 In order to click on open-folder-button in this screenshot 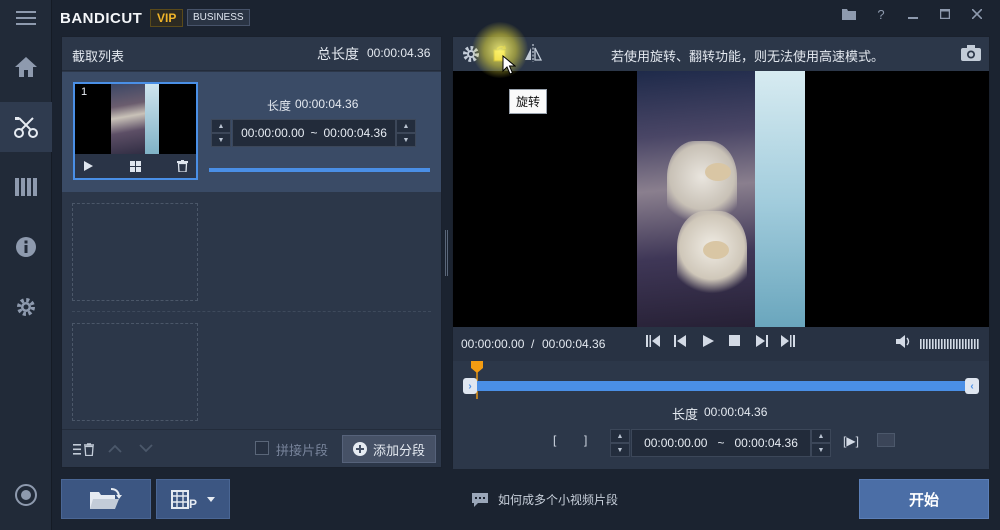, I will do `click(849, 14)`.